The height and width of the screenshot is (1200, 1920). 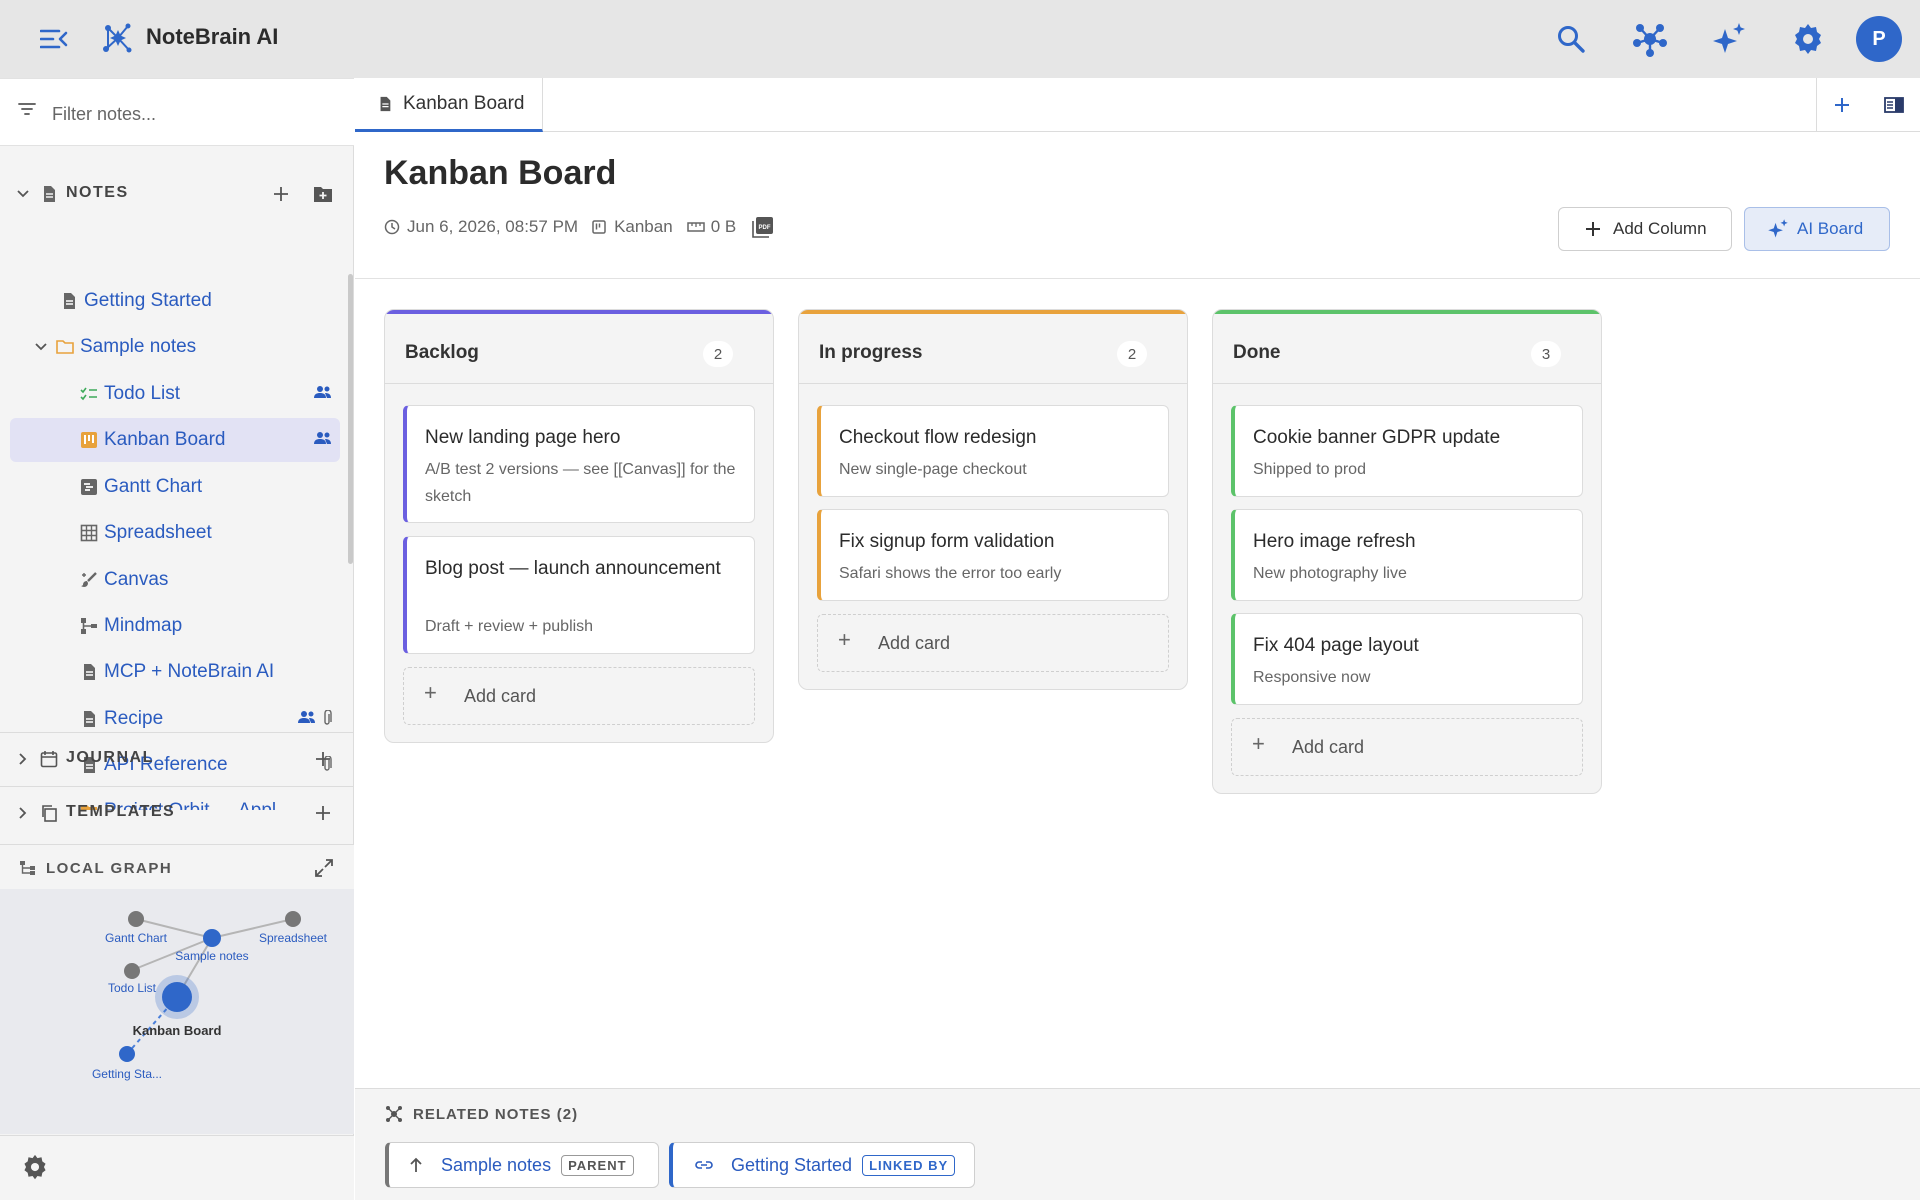 What do you see at coordinates (49, 813) in the screenshot?
I see `copy-icon` at bounding box center [49, 813].